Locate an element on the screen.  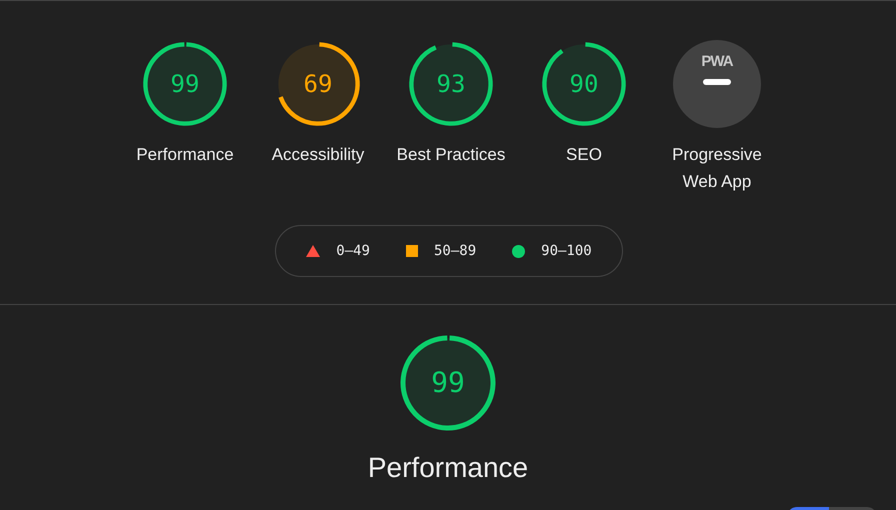
score-value: 90 is located at coordinates (584, 84).